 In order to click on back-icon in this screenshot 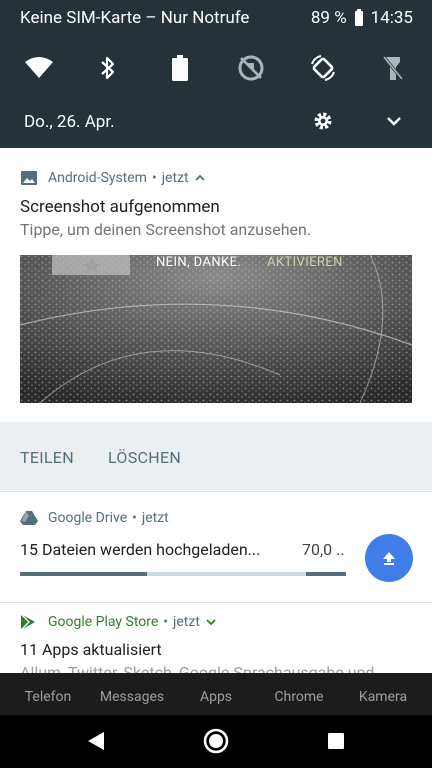, I will do `click(96, 741)`.